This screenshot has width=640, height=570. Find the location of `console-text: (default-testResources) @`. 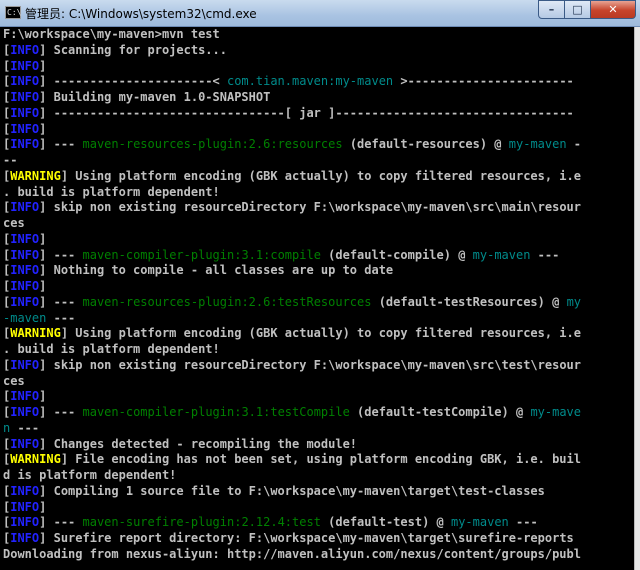

console-text: (default-testResources) @ is located at coordinates (469, 301).